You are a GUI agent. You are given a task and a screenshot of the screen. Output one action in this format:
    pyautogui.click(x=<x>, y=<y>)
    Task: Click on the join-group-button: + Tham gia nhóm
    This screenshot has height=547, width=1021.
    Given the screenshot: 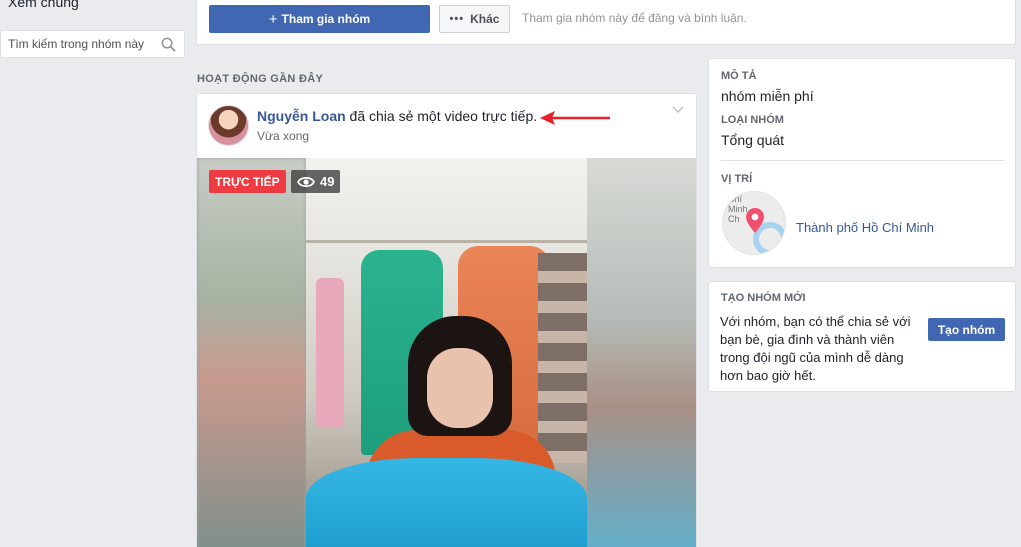 What is the action you would take?
    pyautogui.click(x=319, y=19)
    